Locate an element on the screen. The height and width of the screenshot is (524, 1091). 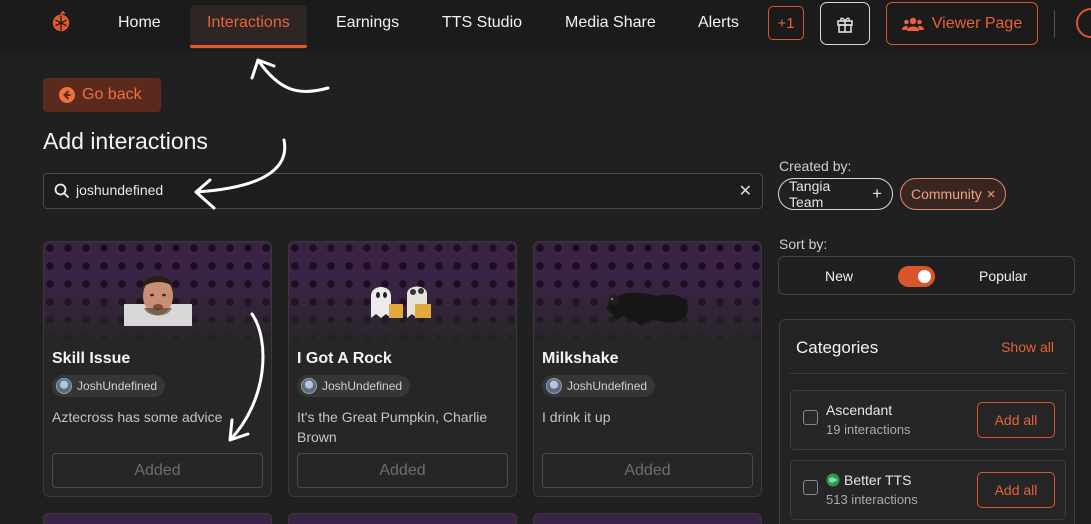
arrow-to-interactions-tab is located at coordinates (290, 76).